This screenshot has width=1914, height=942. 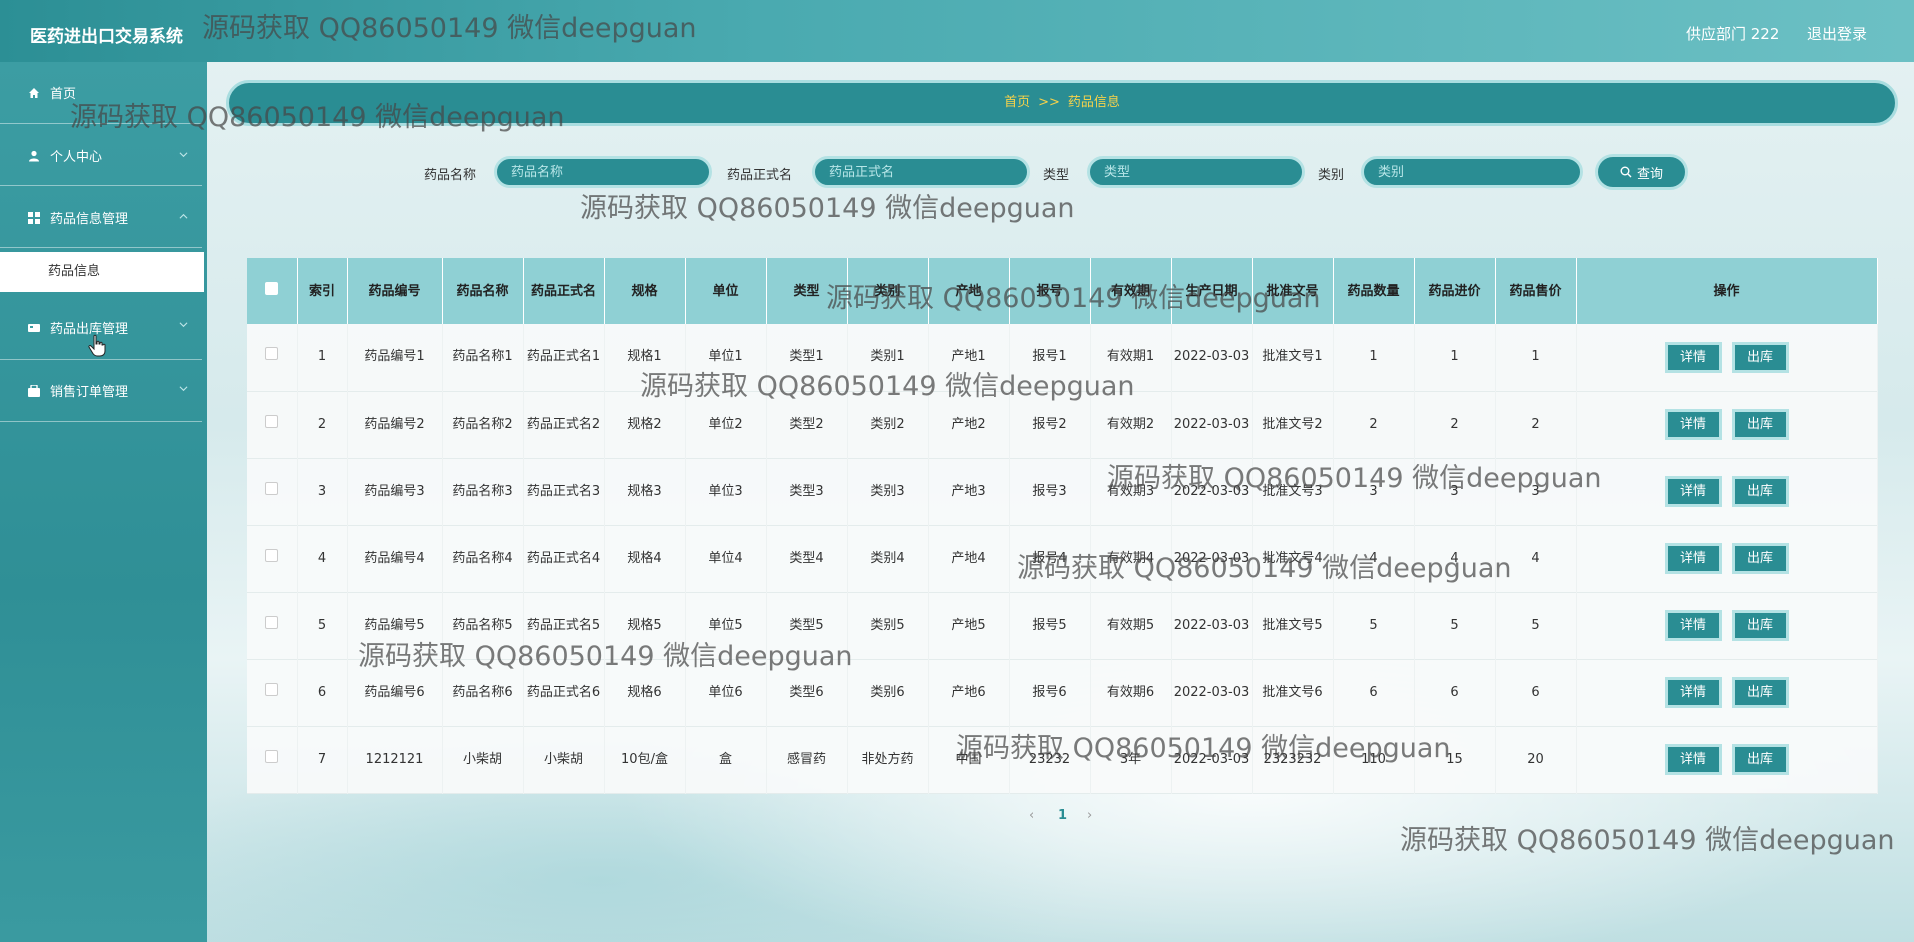 What do you see at coordinates (1455, 291) in the screenshot?
I see `column-header: 药品进价` at bounding box center [1455, 291].